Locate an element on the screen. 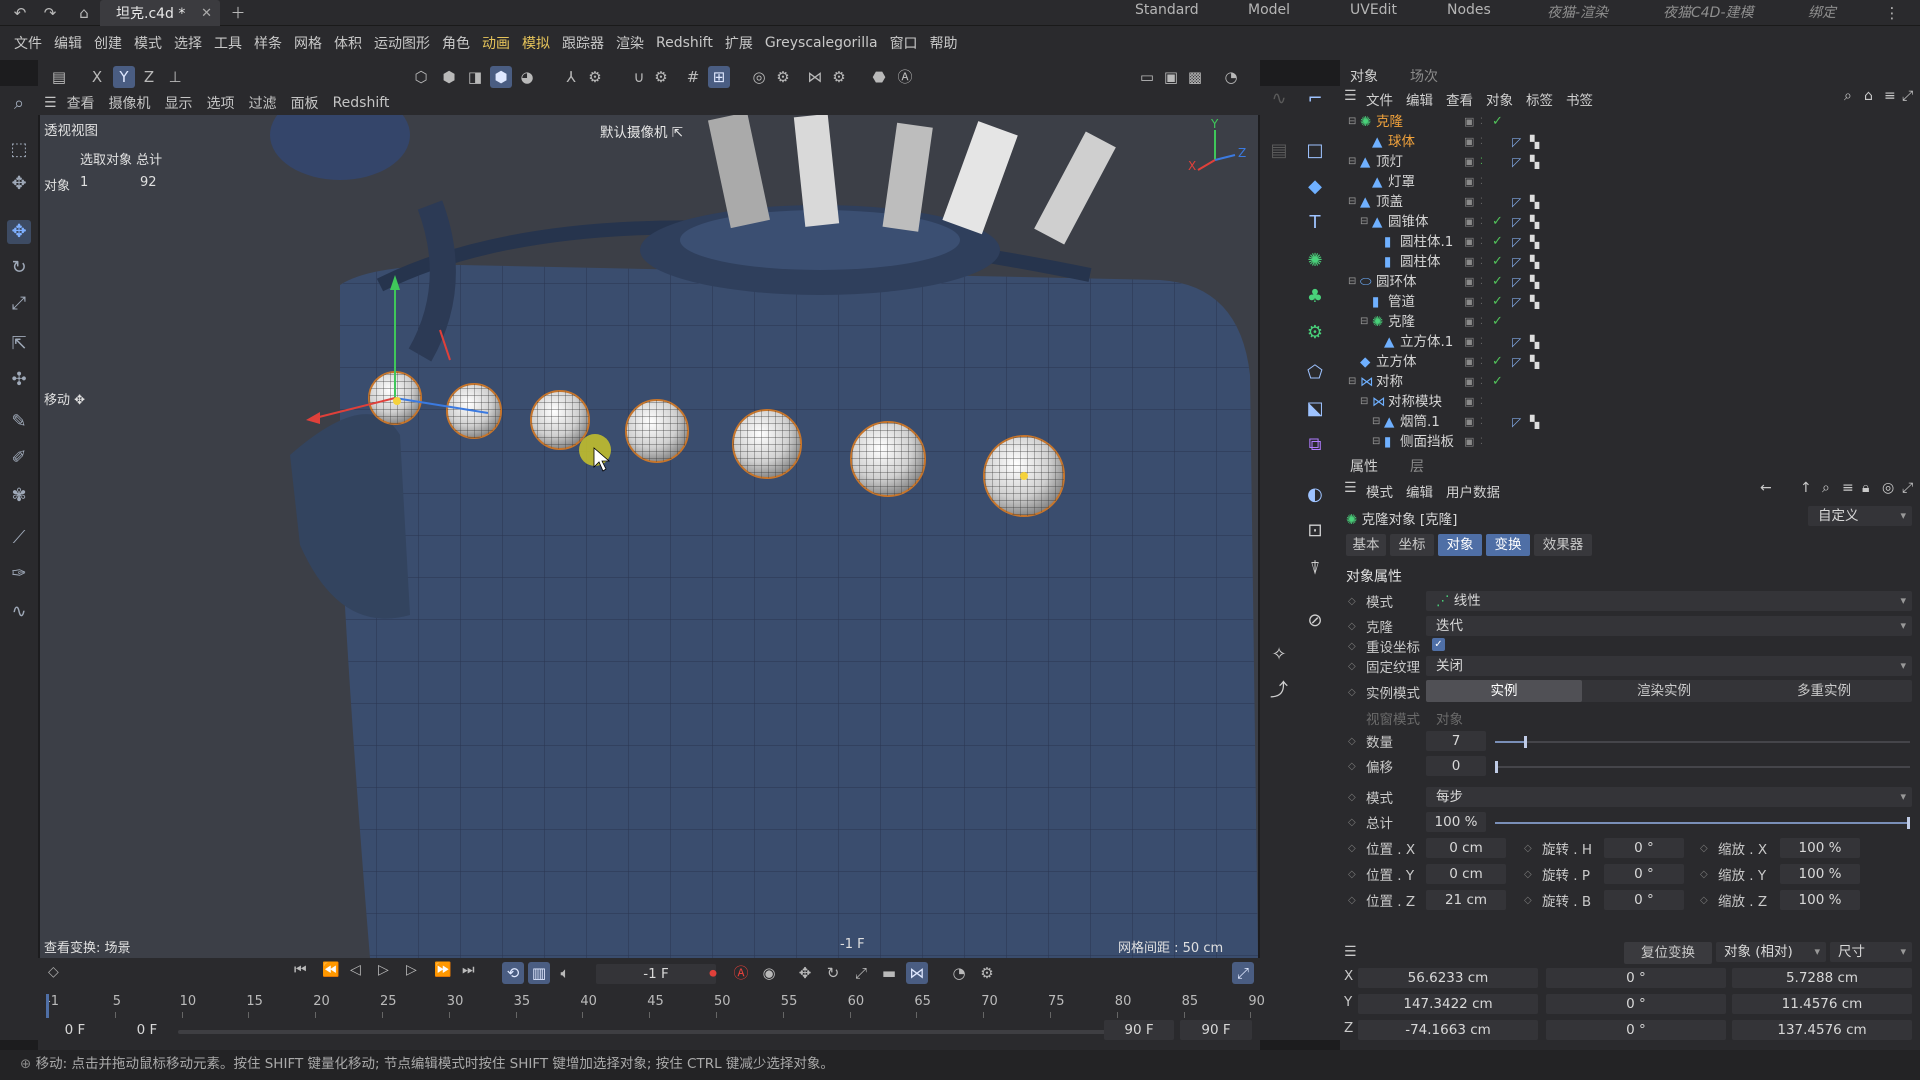 This screenshot has height=1080, width=1920. model-mode-icon: ⬢ is located at coordinates (501, 77).